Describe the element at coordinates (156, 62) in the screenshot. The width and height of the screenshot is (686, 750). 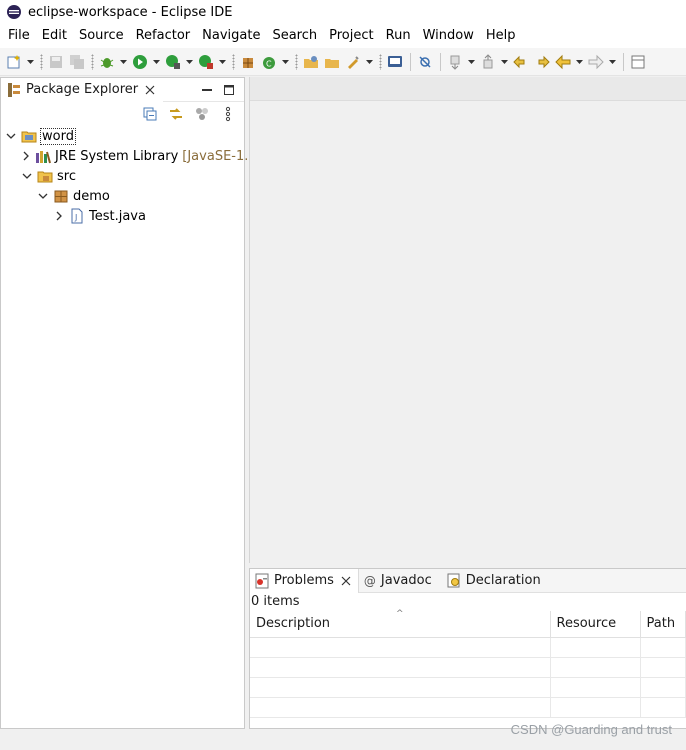
I see `run-dropdown-icon` at that location.